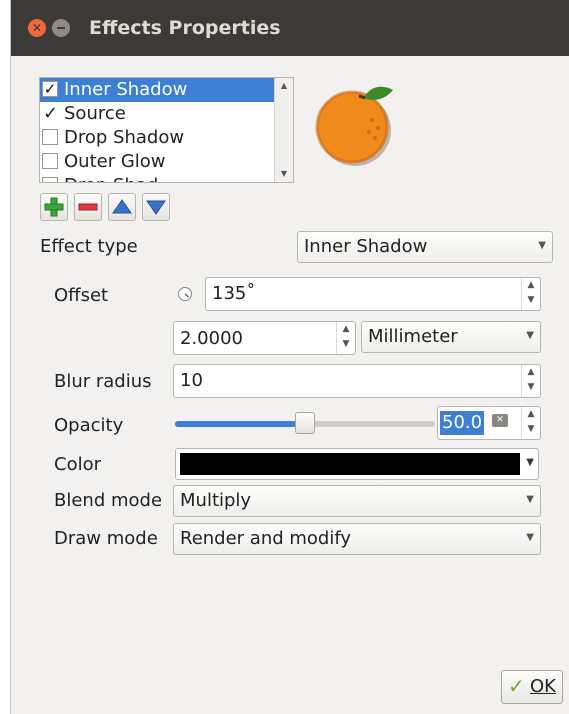  Describe the element at coordinates (216, 500) in the screenshot. I see `blend-mode-value: Multiply` at that location.